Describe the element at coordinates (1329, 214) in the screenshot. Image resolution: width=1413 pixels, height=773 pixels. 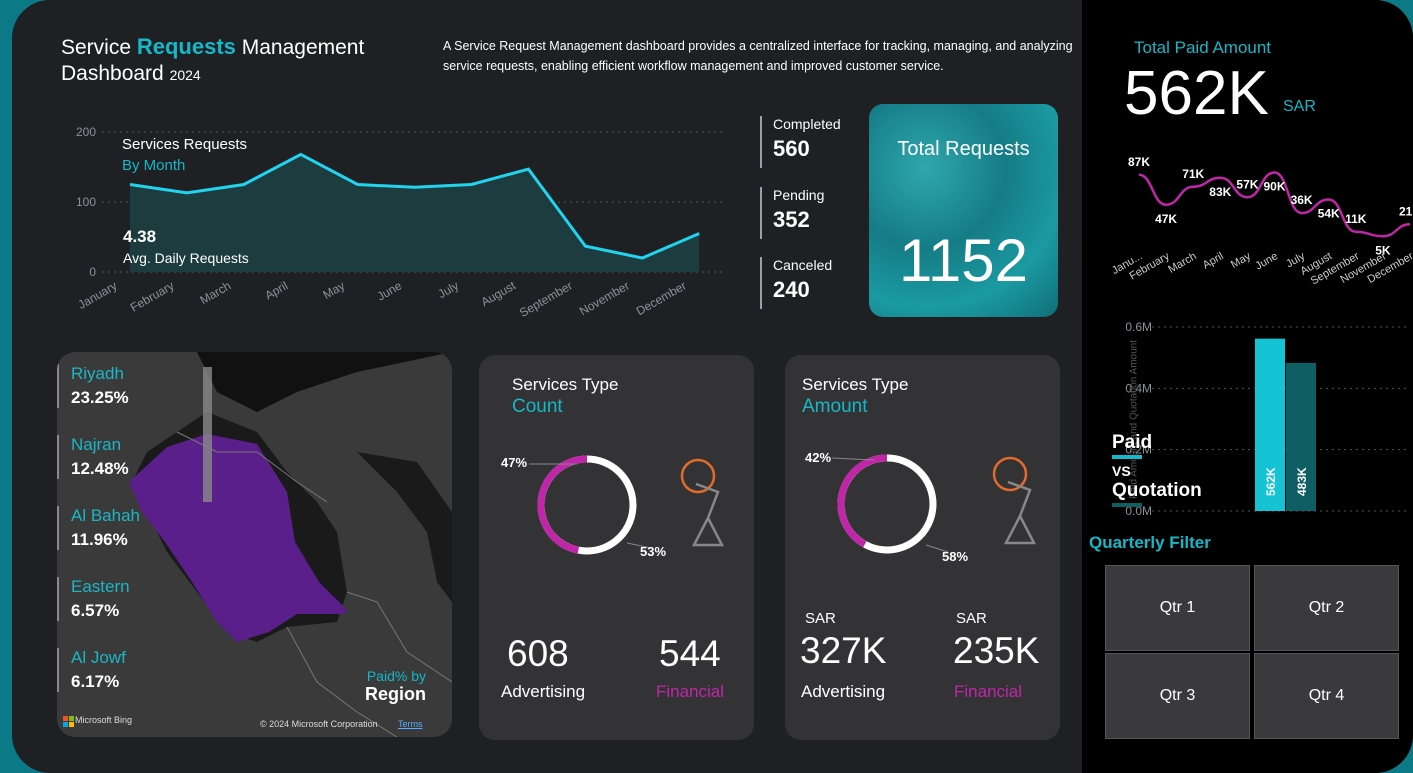
I see `data-label: 54K` at that location.